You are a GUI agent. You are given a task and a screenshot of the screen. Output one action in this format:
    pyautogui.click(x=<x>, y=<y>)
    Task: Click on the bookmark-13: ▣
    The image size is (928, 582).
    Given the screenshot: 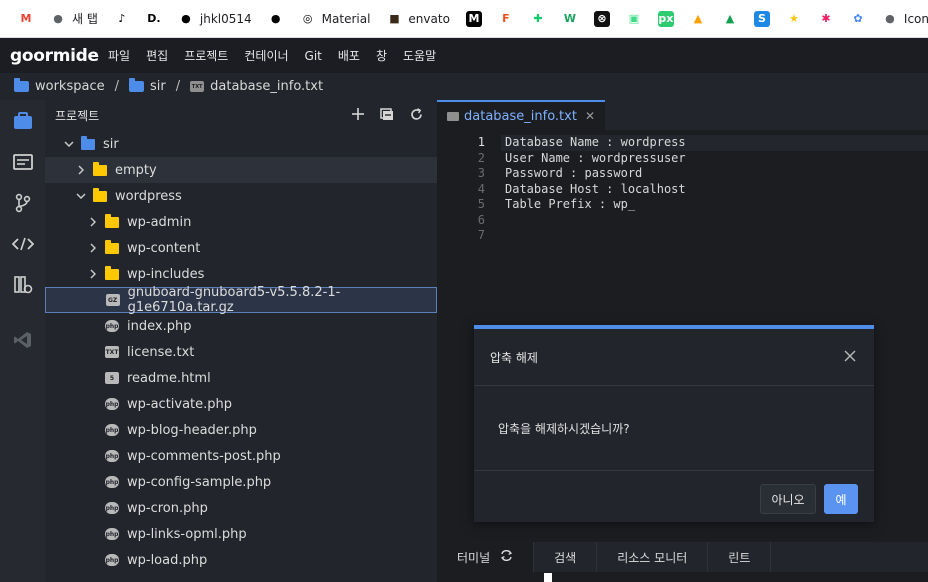 What is the action you would take?
    pyautogui.click(x=634, y=18)
    